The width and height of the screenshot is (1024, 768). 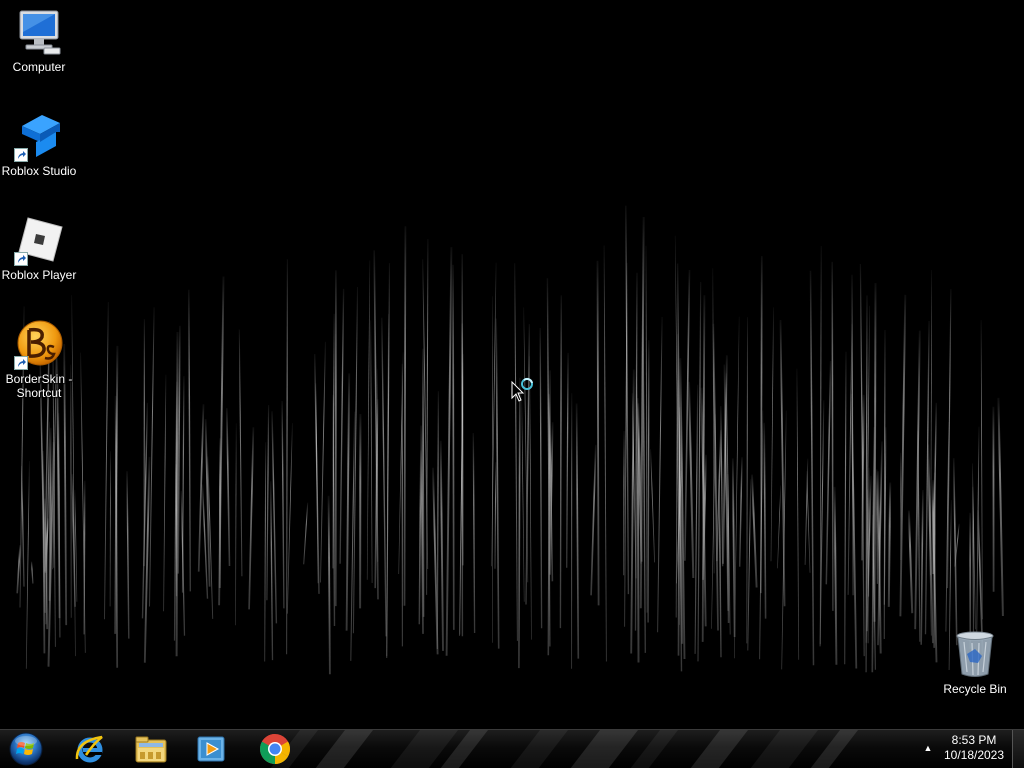 I want to click on internet-explorer-icon, so click(x=89, y=749).